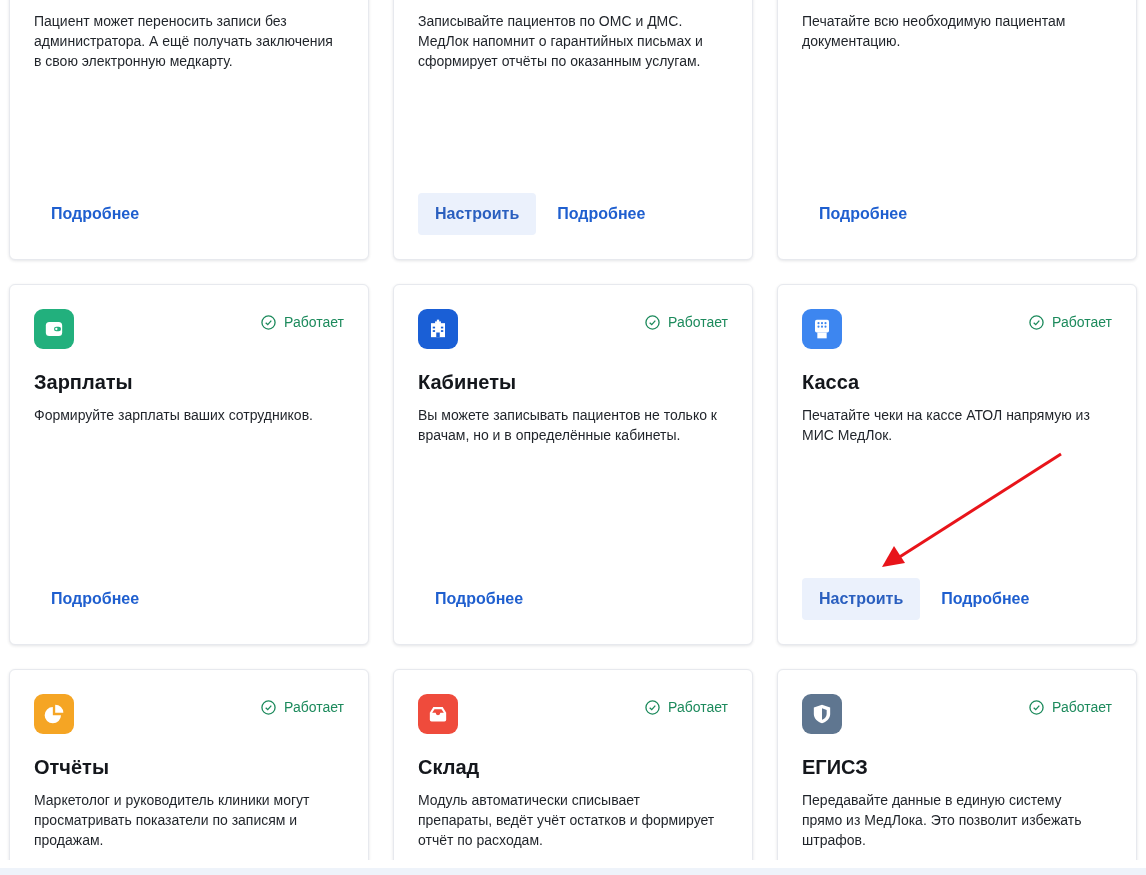  Describe the element at coordinates (835, 767) in the screenshot. I see `card-title: ЕГИСЗ` at that location.